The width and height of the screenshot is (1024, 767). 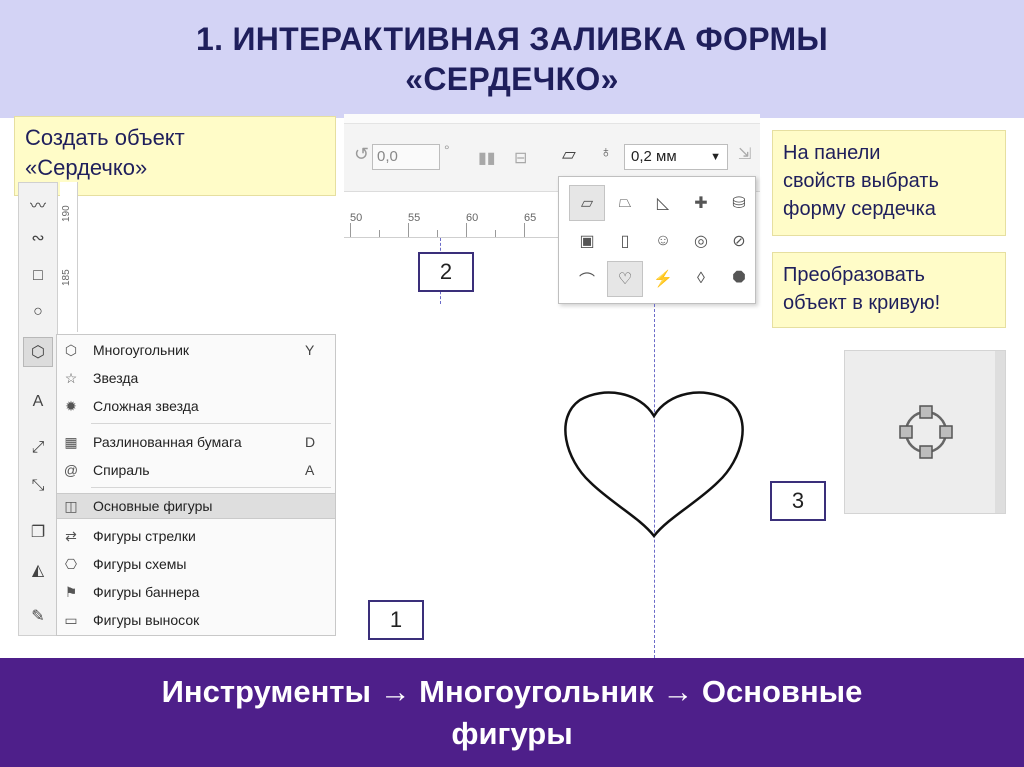 I want to click on step-1-callout: 1, so click(x=396, y=620).